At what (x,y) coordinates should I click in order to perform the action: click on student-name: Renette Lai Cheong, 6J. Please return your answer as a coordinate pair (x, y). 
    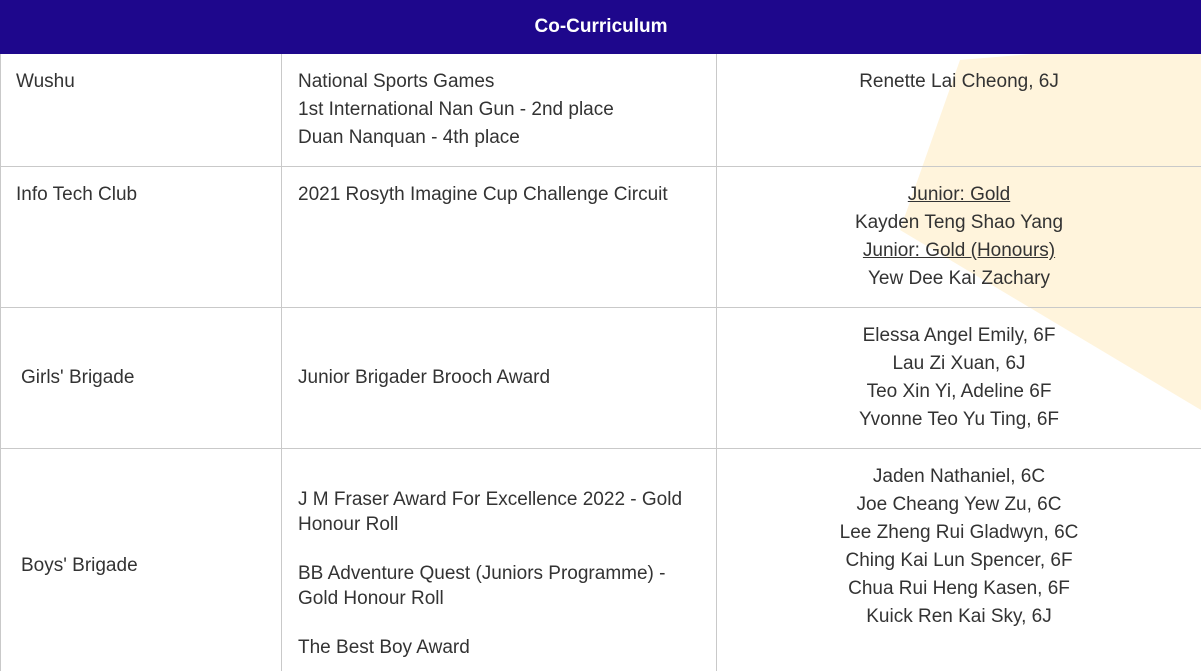
    Looking at the image, I should click on (959, 81).